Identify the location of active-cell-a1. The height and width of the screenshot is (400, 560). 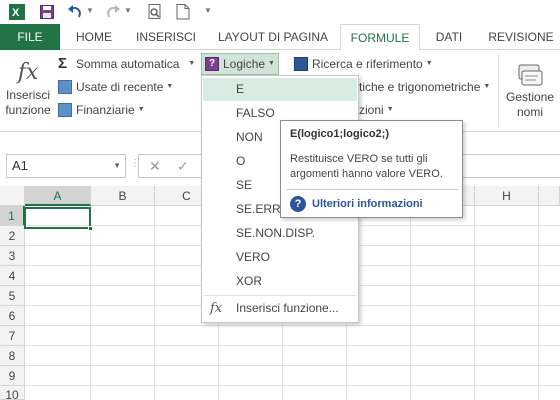
(58, 219).